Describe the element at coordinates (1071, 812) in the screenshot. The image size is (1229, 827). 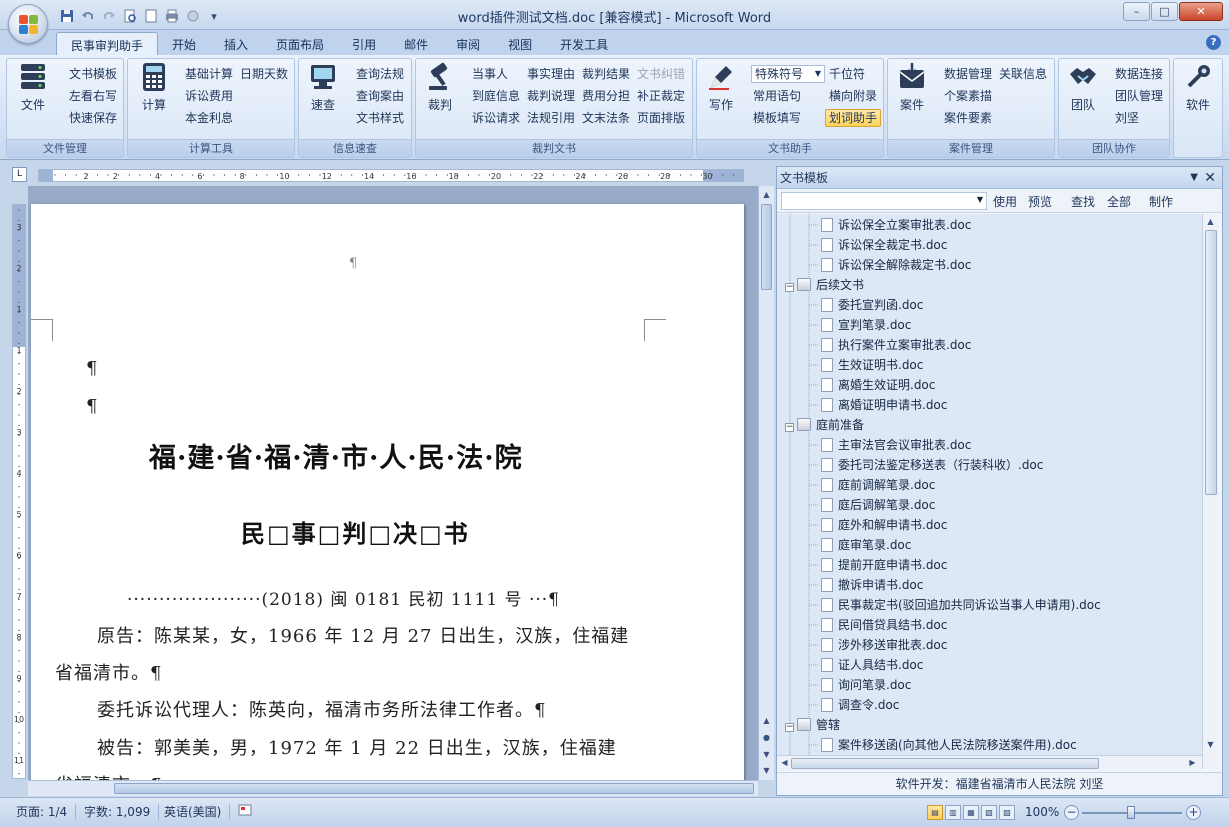
I see `zoom-out-button: −` at that location.